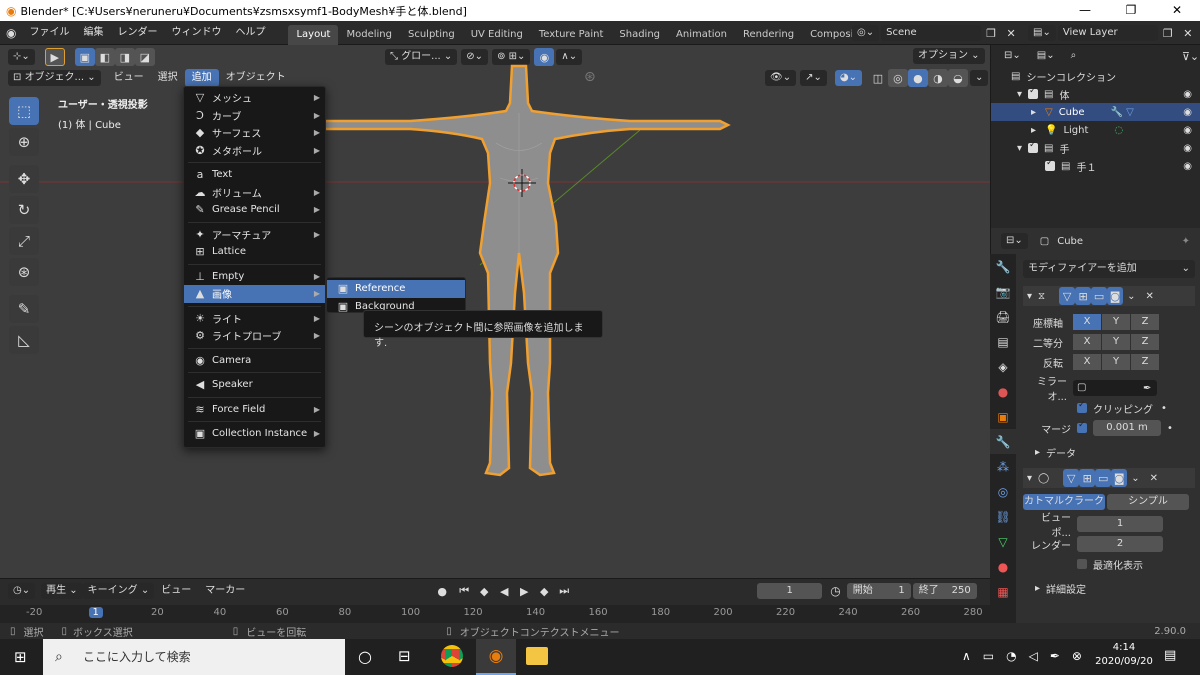  Describe the element at coordinates (1003, 291) in the screenshot. I see `render-tab-icon: 📷` at that location.